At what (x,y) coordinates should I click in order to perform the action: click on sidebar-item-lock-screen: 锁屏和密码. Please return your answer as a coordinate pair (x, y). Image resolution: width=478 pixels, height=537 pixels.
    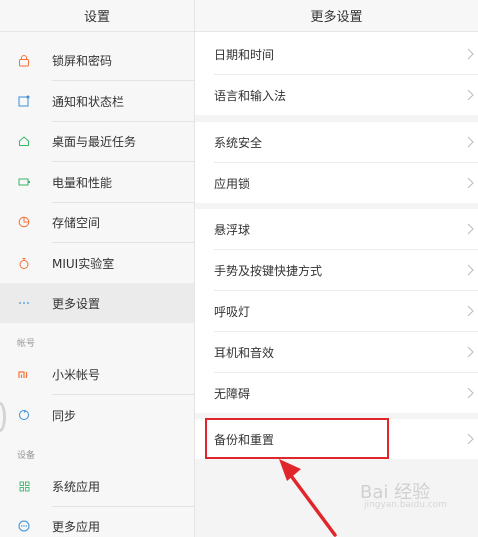
    Looking at the image, I should click on (97, 60).